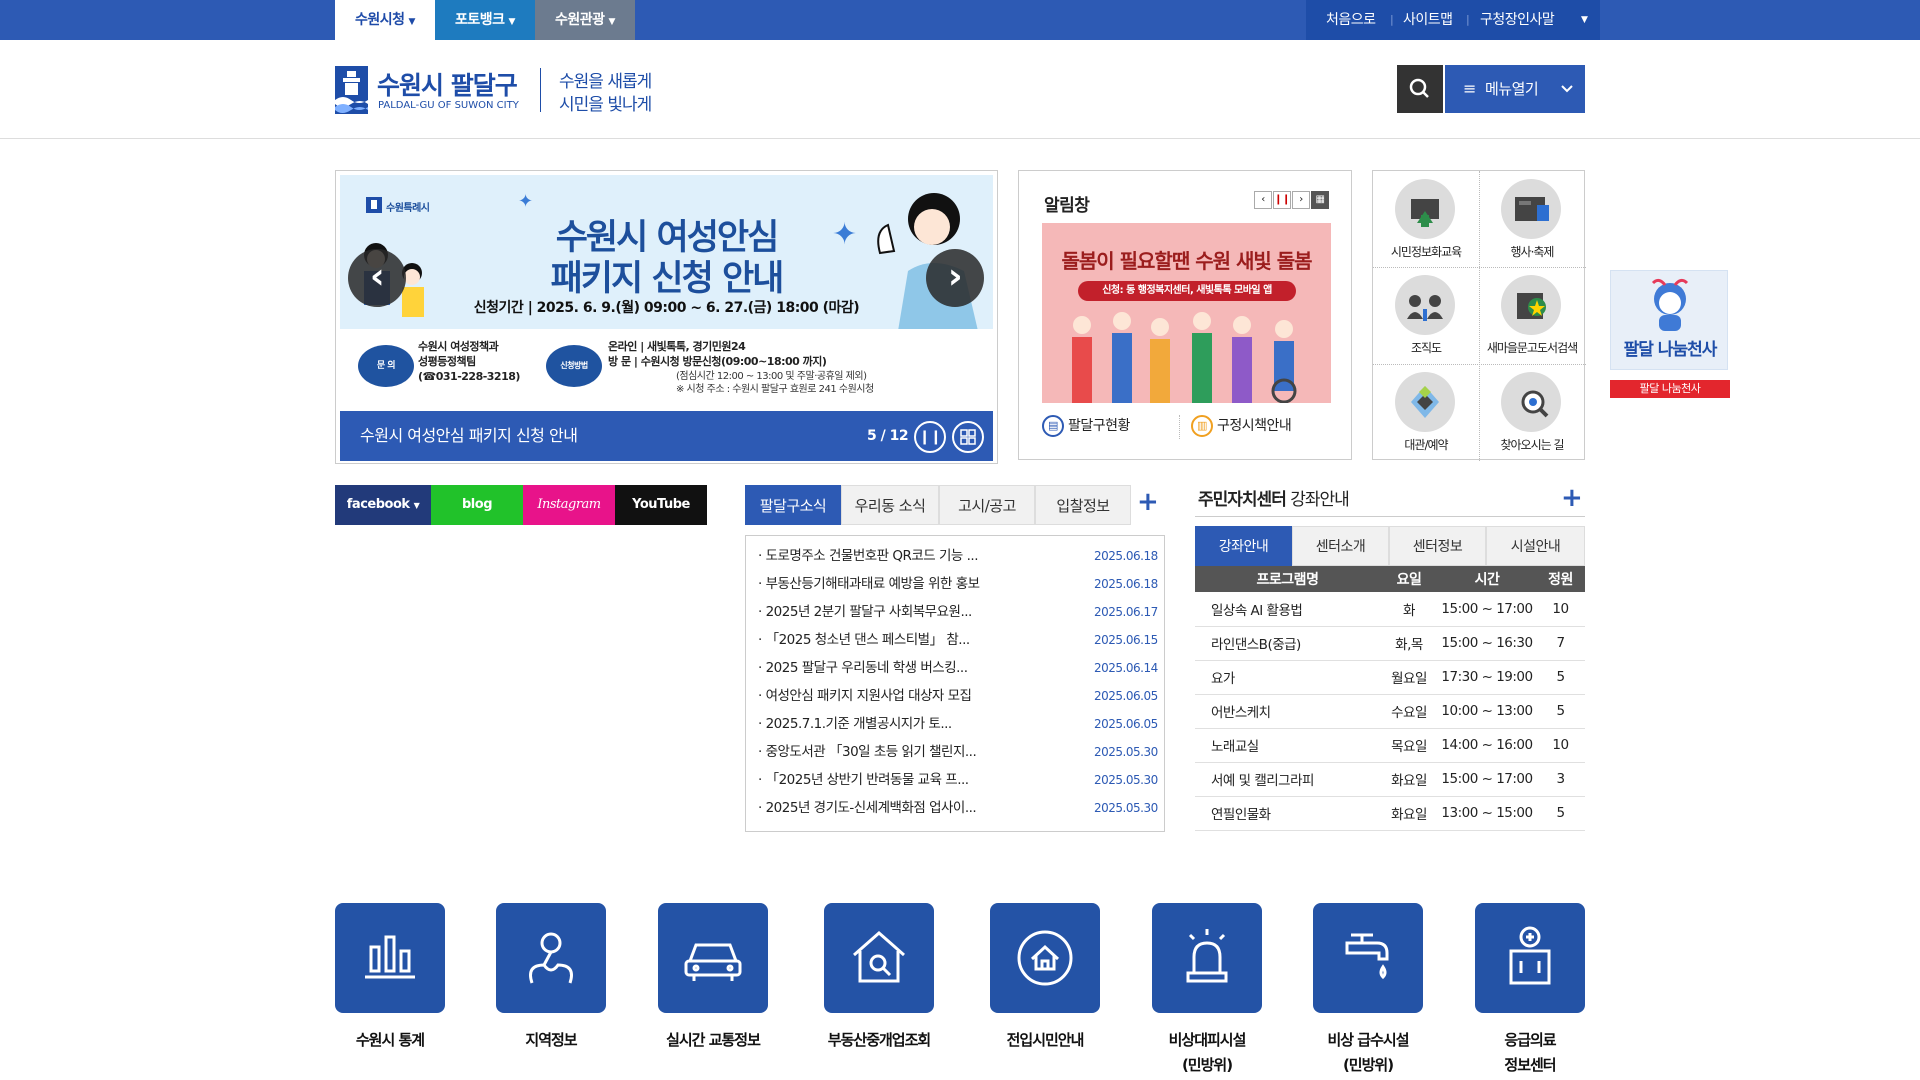 The width and height of the screenshot is (1920, 1080). I want to click on tab-center-info: 센터정보, so click(1437, 546).